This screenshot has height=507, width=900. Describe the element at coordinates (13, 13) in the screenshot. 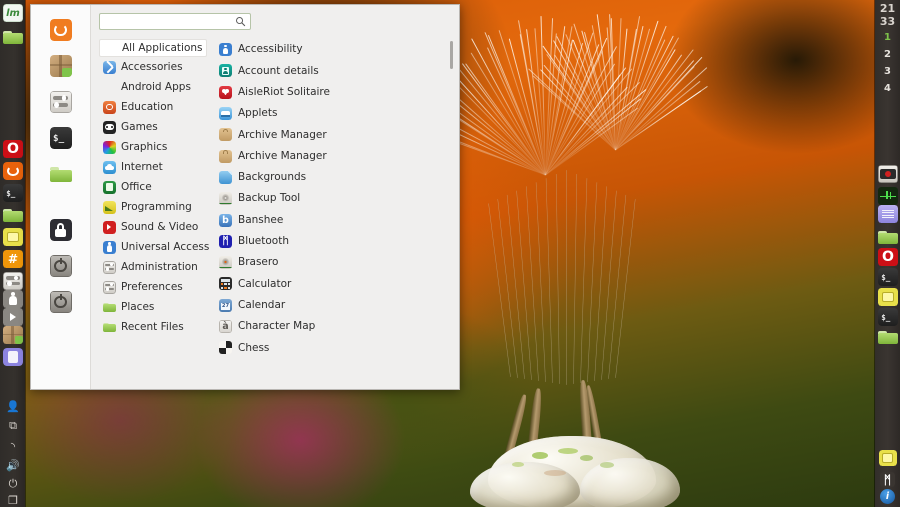

I see `launcher-linux-mint-menu-icon: lm` at that location.